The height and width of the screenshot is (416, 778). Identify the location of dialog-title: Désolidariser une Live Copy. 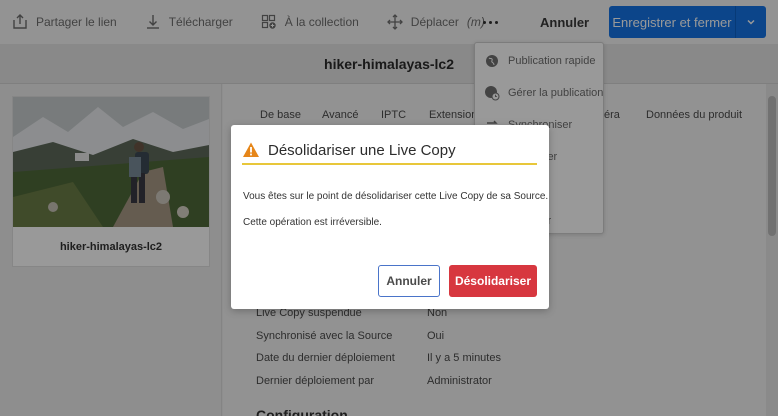
(362, 150).